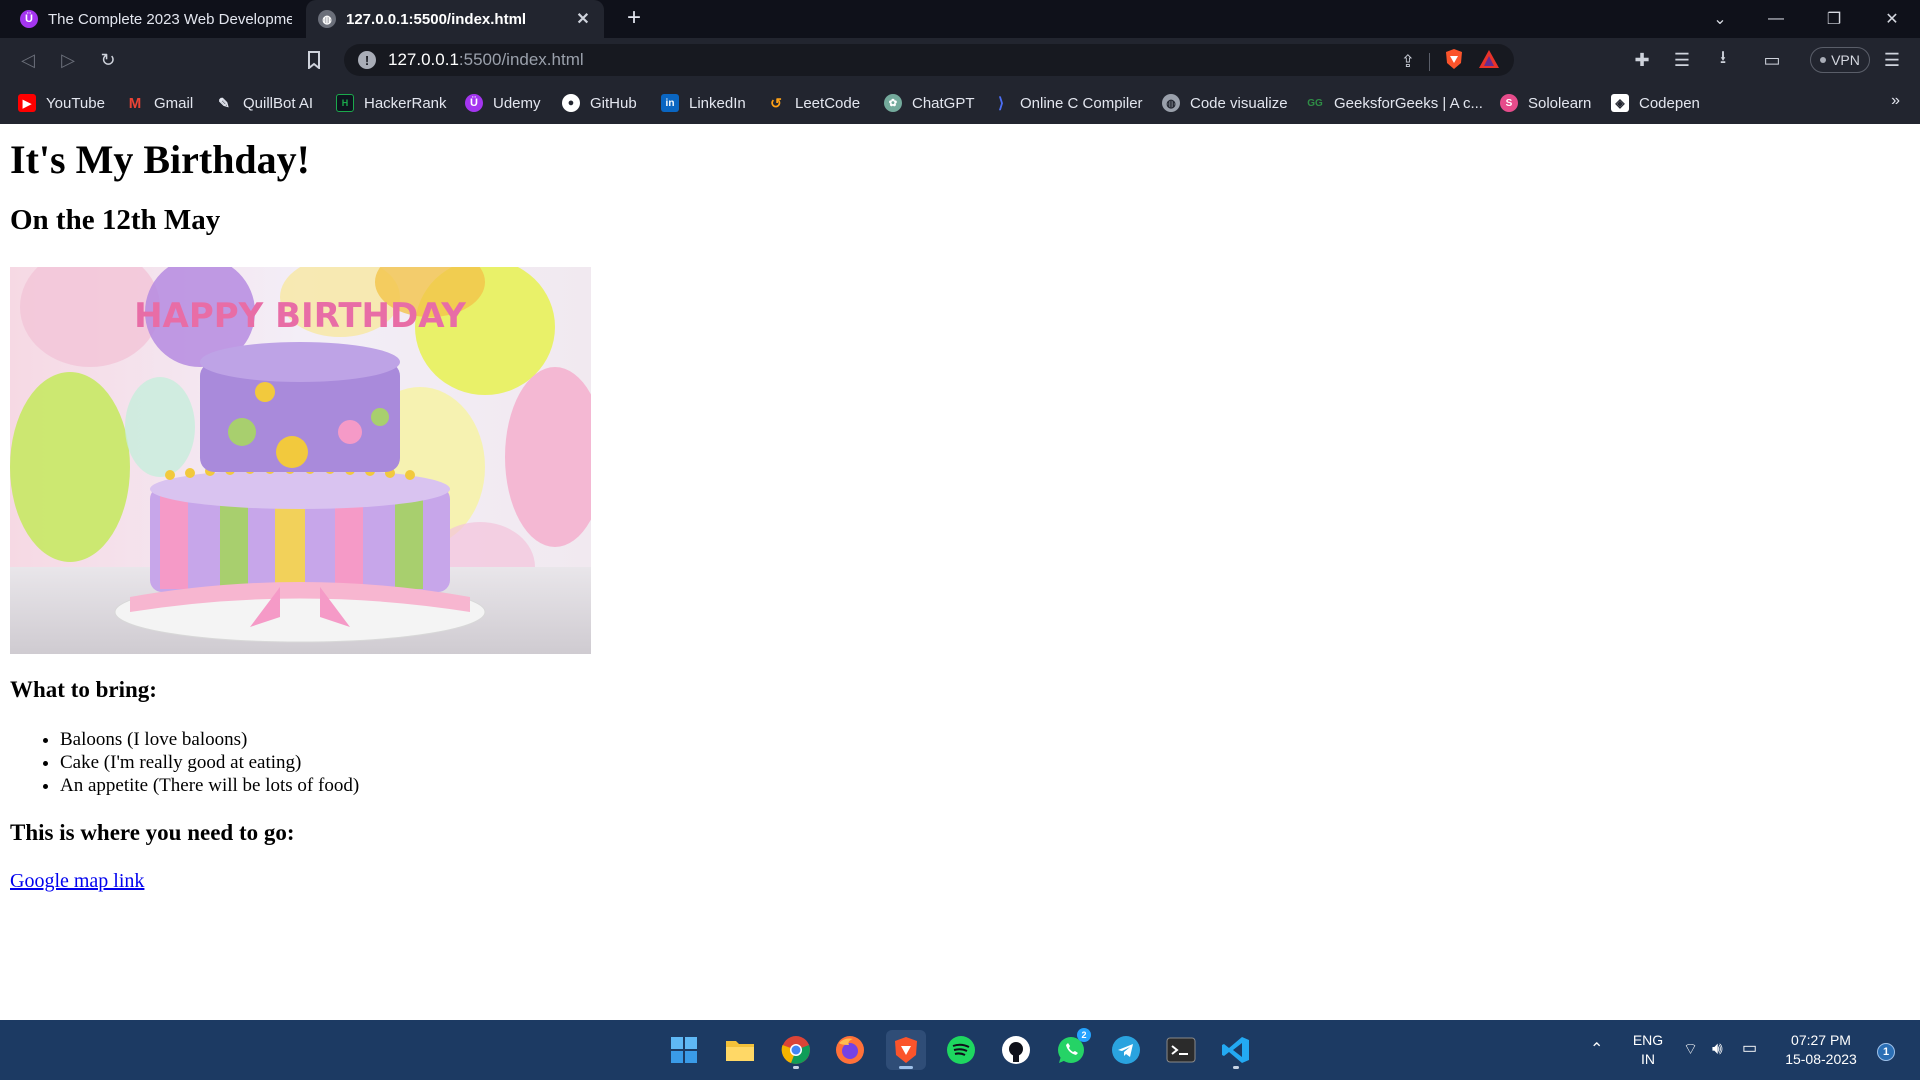 The width and height of the screenshot is (1920, 1080). I want to click on bookmark-github: ● GitHub, so click(599, 103).